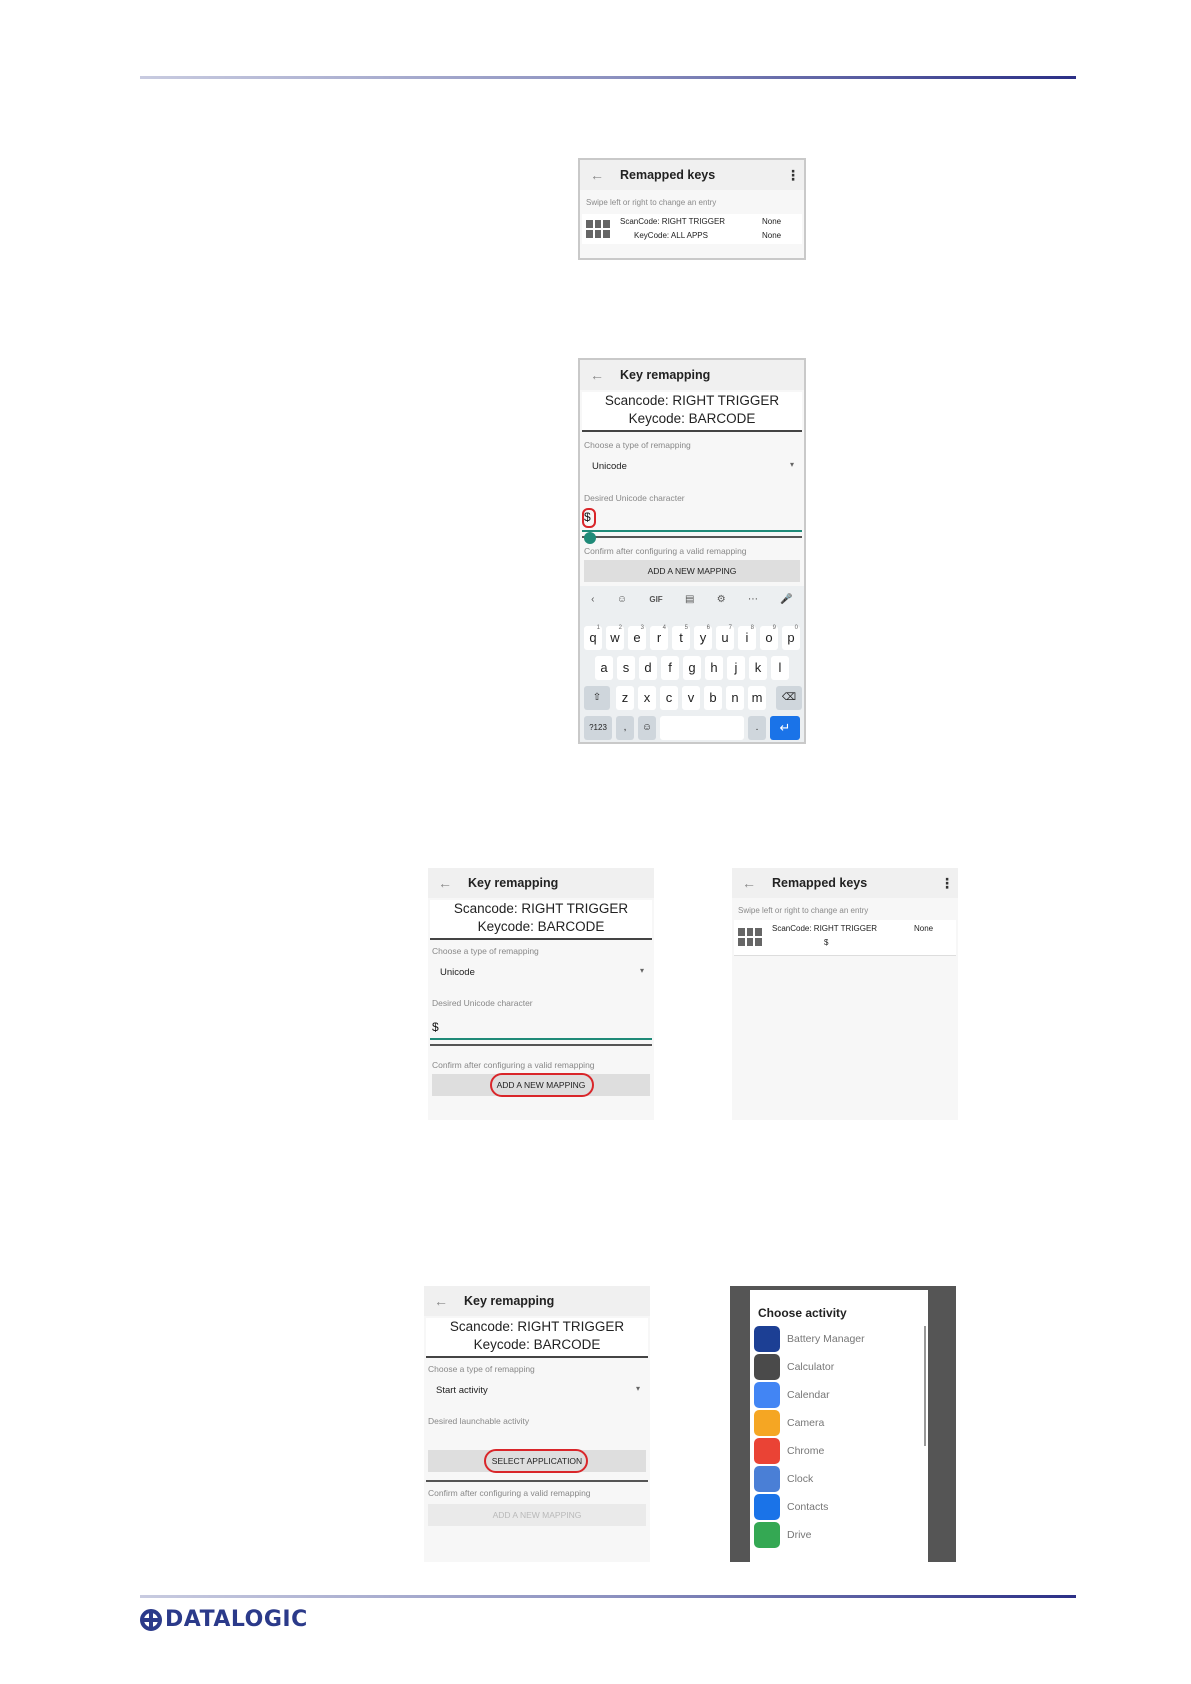 This screenshot has width=1191, height=1684. I want to click on remap-type-dropdown: Start activity ▾, so click(537, 1391).